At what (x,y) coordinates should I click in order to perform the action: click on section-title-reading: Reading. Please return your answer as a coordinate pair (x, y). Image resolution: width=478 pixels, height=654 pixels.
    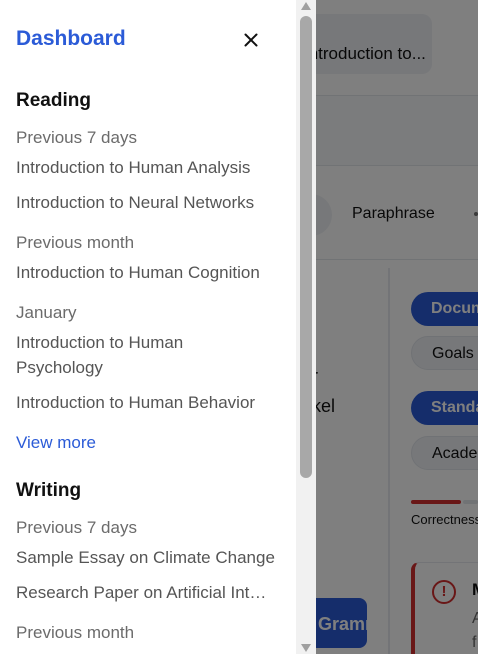
    Looking at the image, I should click on (53, 100).